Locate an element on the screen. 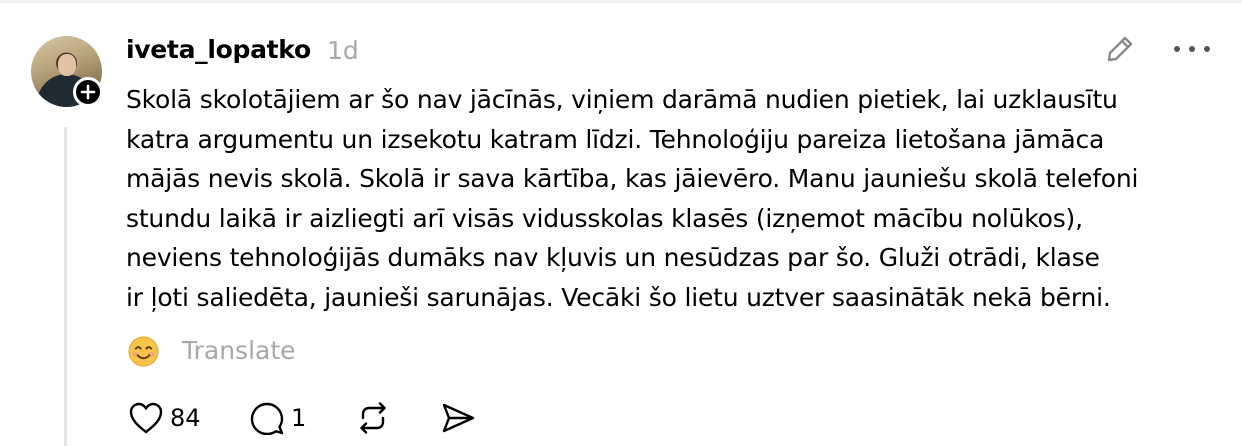 Image resolution: width=1242 pixels, height=446 pixels. send-icon is located at coordinates (458, 418).